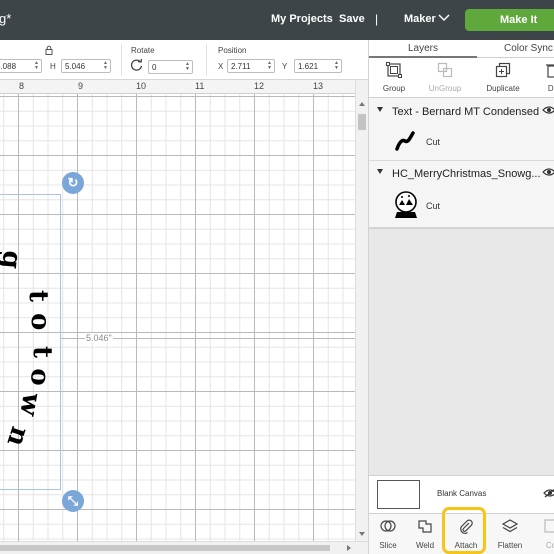 The height and width of the screenshot is (554, 554). What do you see at coordinates (170, 67) in the screenshot?
I see `rotate-field: 0 ▲ ▼` at bounding box center [170, 67].